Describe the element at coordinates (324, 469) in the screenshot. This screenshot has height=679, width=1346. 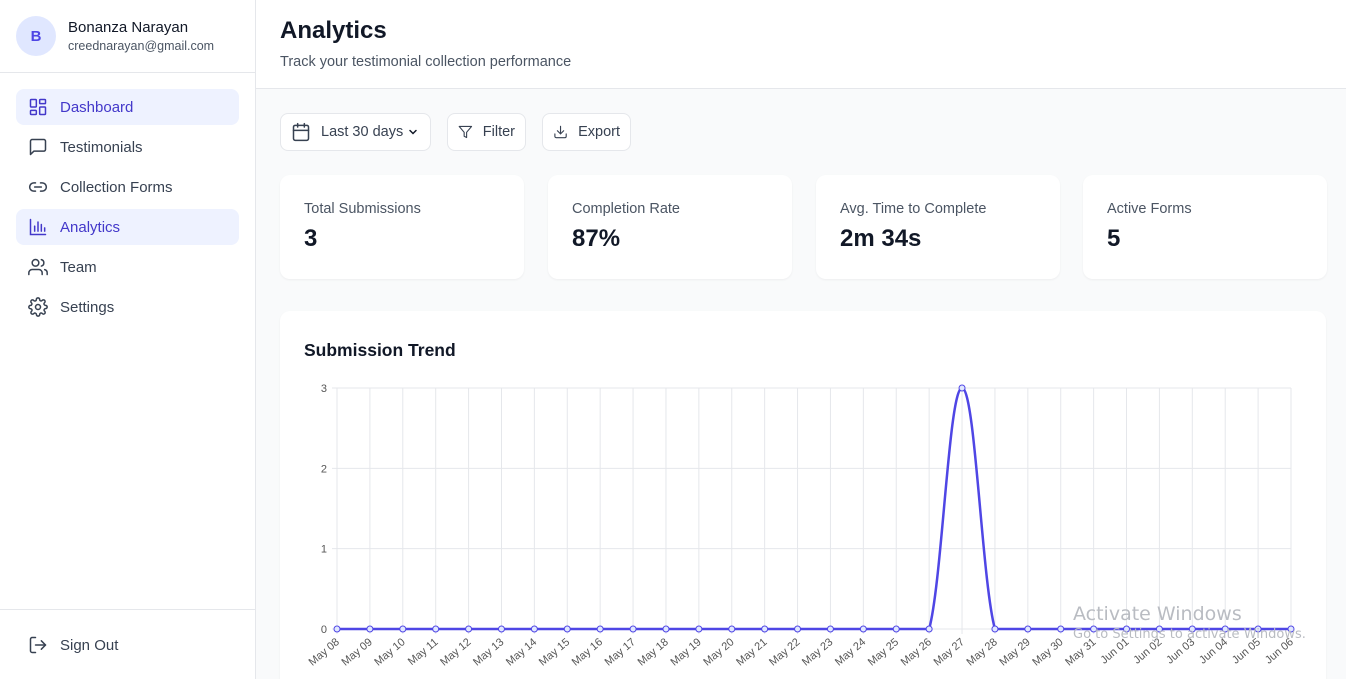
I see `y-tick-label: 2` at that location.